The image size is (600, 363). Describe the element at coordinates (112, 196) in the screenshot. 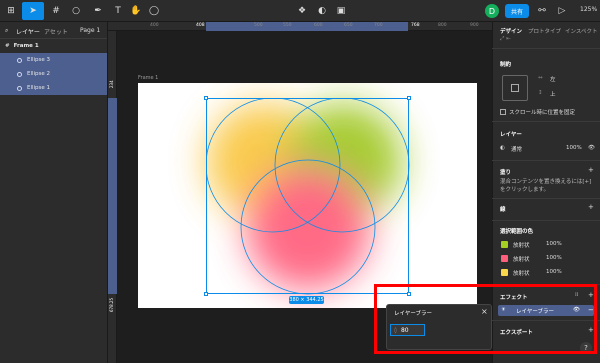

I see `ruler-selection-highlight` at that location.